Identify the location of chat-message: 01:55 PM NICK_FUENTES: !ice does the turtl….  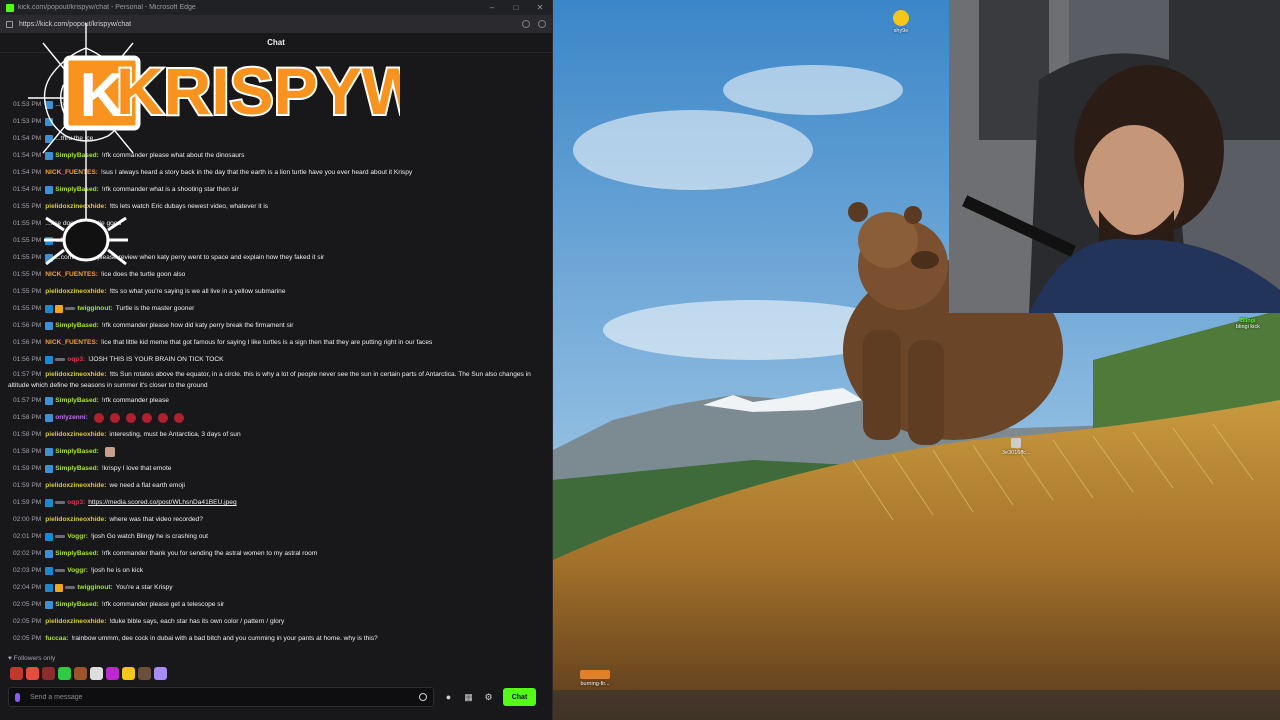
(278, 274).